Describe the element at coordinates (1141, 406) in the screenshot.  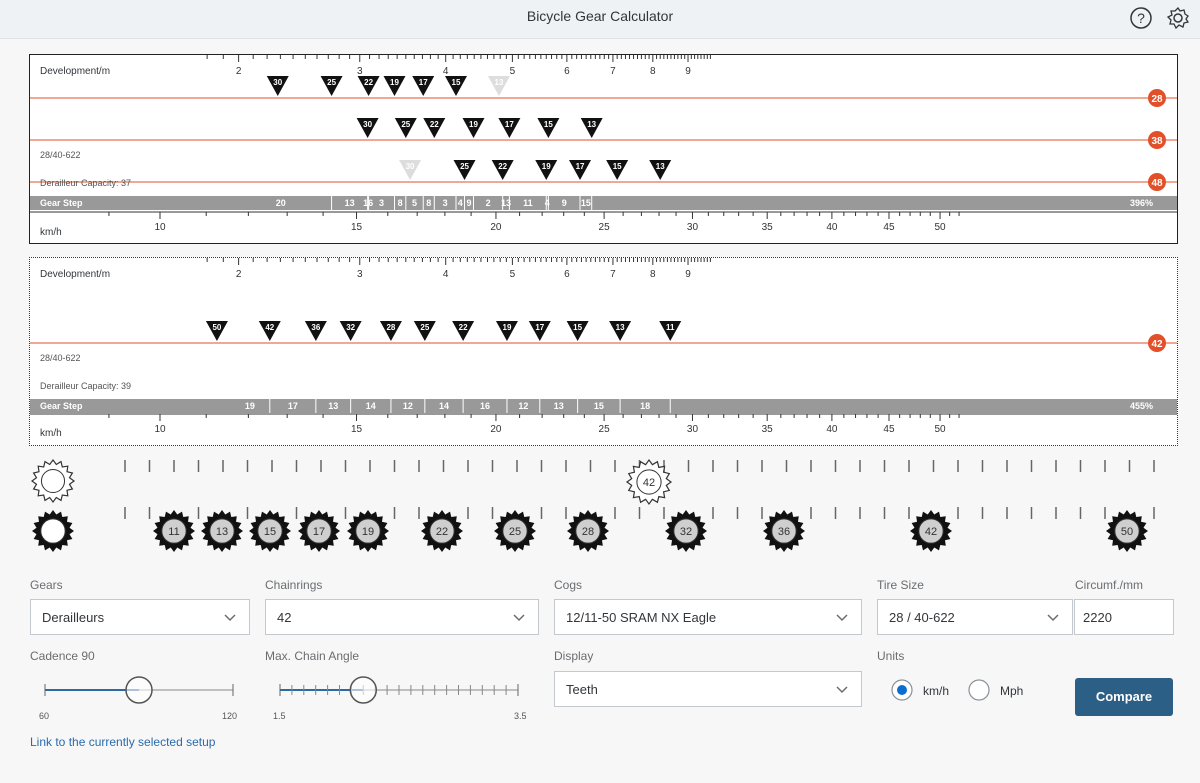
I see `gear-step-total: 455%` at that location.